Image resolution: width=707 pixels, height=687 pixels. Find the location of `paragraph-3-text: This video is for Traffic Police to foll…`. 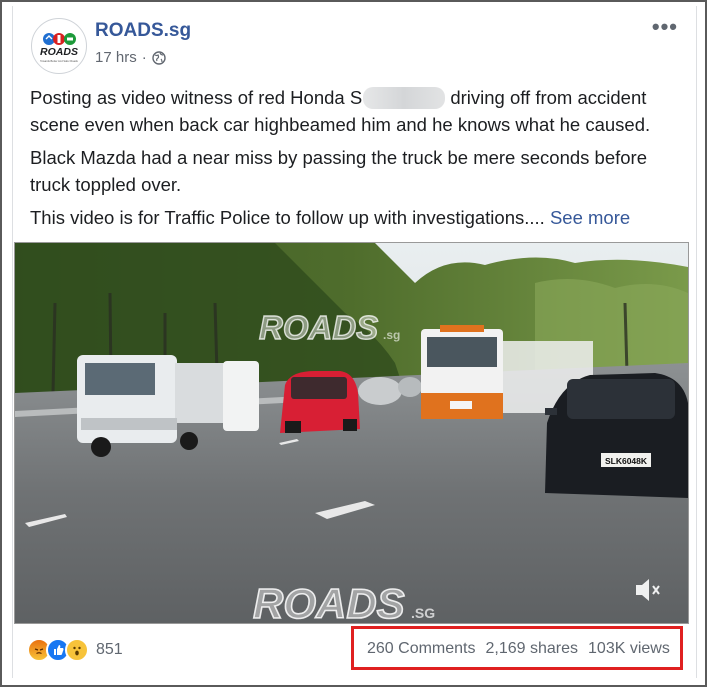

paragraph-3-text: This video is for Traffic Police to foll… is located at coordinates (287, 217).